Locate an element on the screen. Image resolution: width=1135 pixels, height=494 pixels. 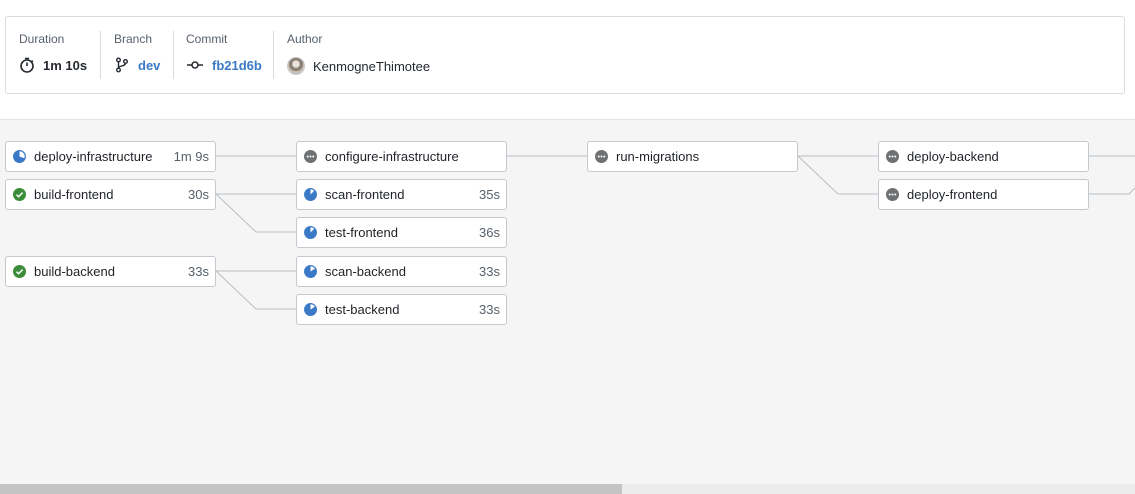
job-name: deploy-backend is located at coordinates (953, 156).